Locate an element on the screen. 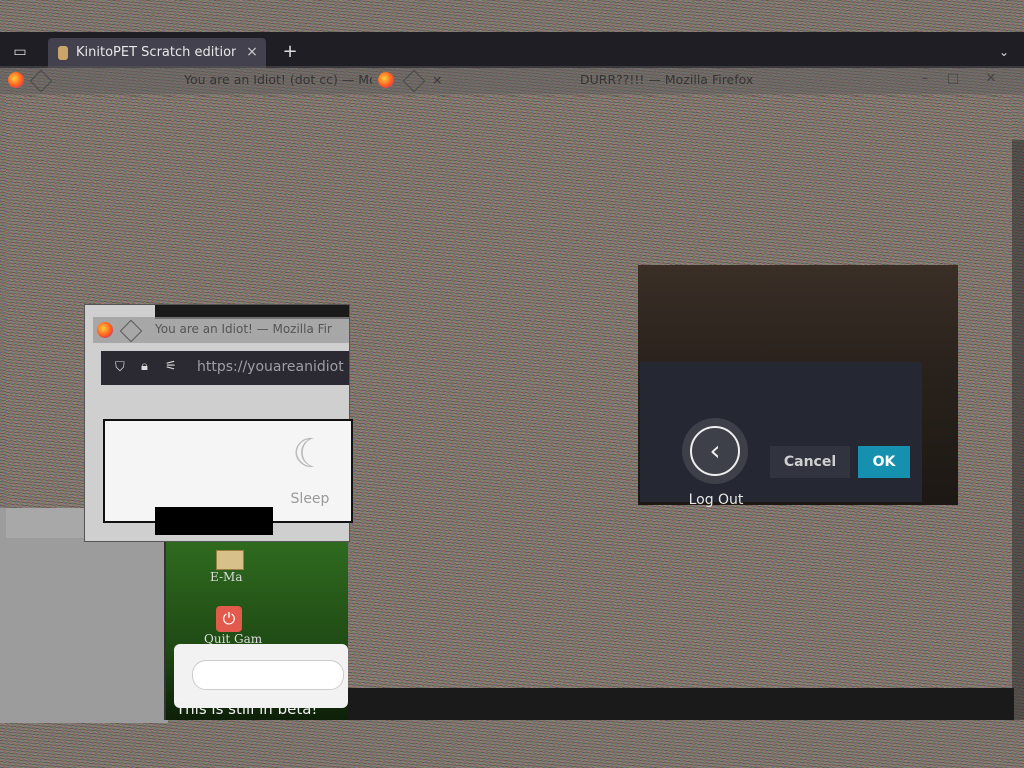 This screenshot has width=1024, height=768. email-icon is located at coordinates (230, 560).